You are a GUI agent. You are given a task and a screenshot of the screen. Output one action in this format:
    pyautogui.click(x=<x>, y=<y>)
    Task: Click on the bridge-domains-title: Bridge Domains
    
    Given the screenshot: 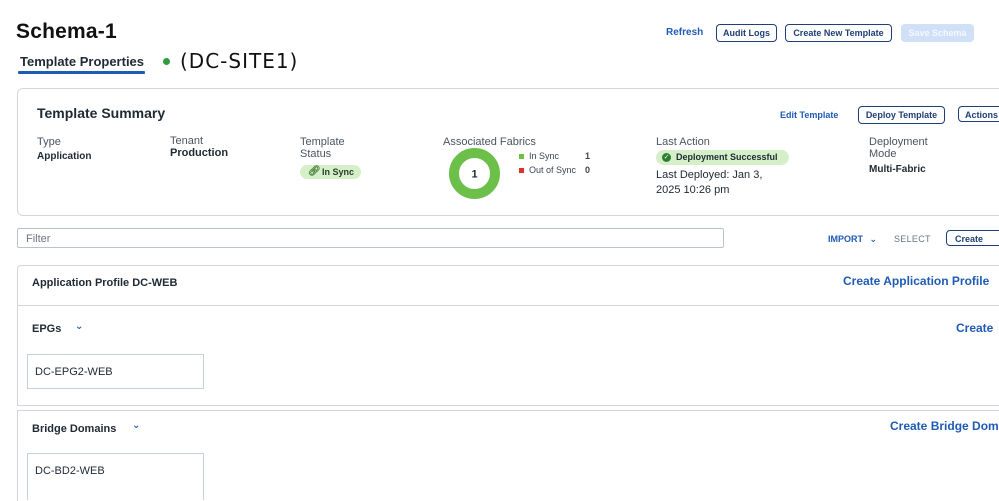 What is the action you would take?
    pyautogui.click(x=74, y=429)
    